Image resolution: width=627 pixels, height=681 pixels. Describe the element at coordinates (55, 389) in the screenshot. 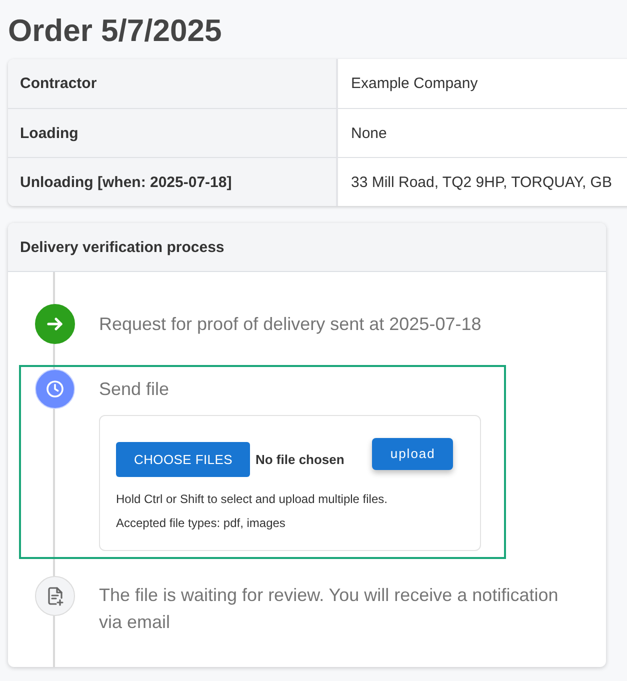

I see `clock-icon` at that location.